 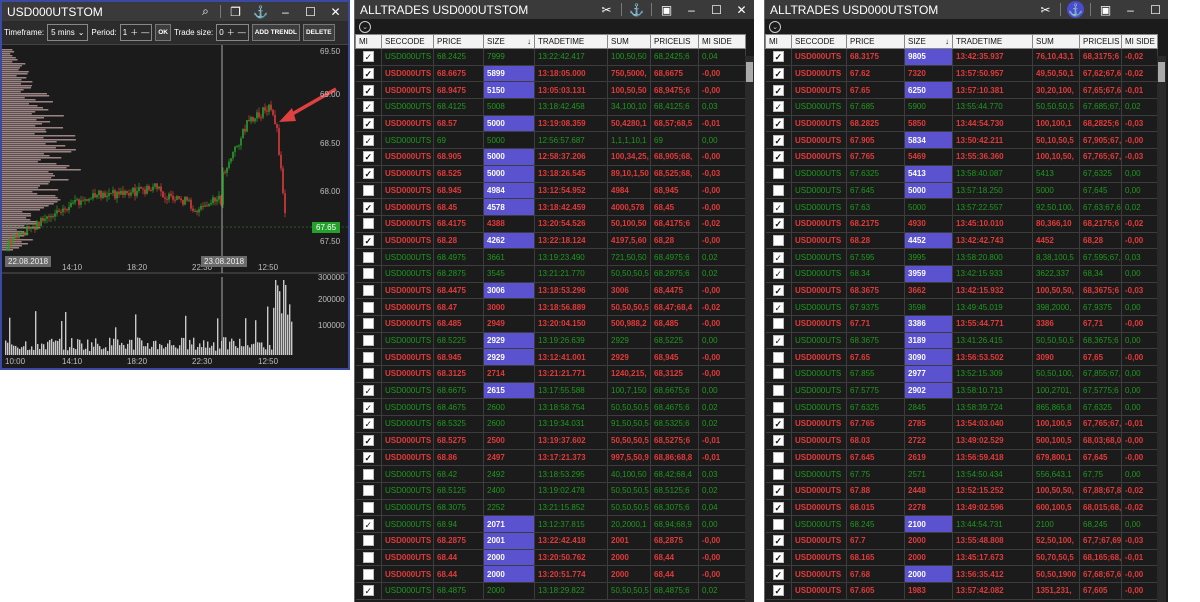 I want to click on minus-icon: —, so click(x=145, y=32).